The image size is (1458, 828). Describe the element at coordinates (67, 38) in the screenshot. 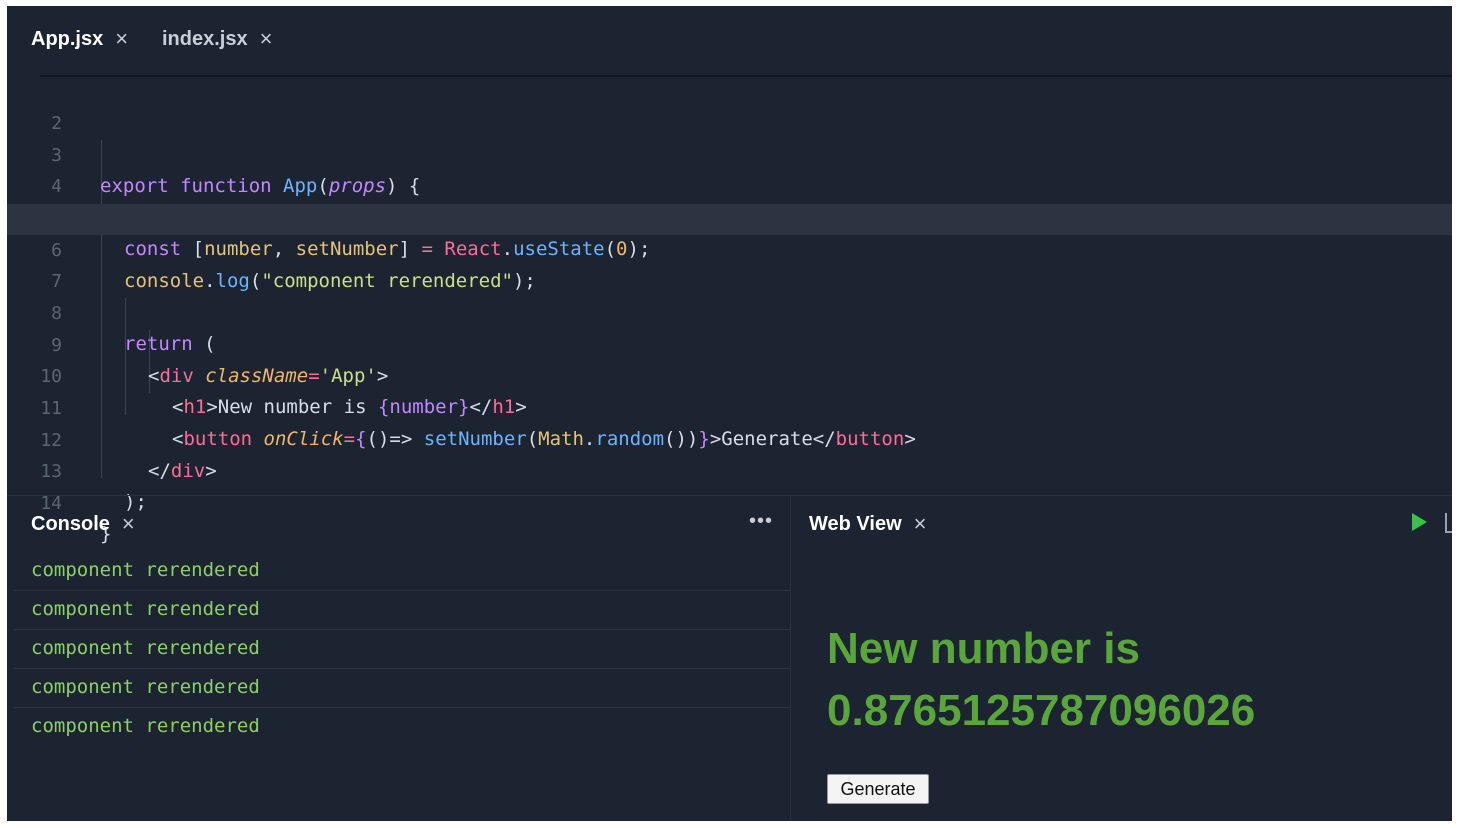

I see `tab-label: App.jsx` at that location.